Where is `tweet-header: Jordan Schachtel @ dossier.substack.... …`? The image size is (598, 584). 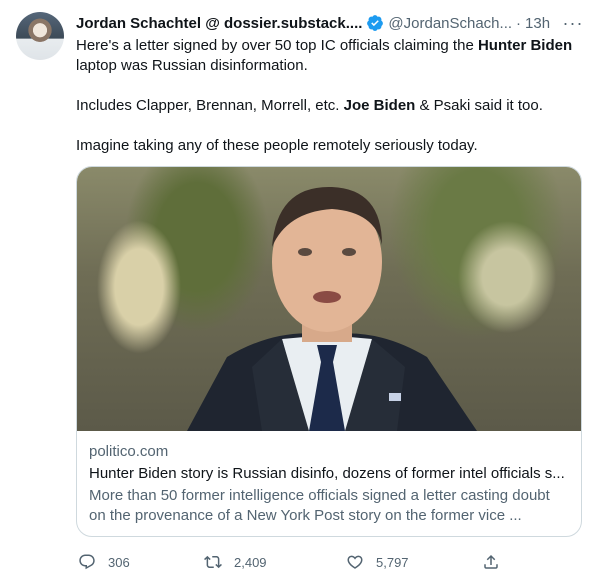
tweet-header: Jordan Schachtel @ dossier.substack.... … is located at coordinates (331, 23).